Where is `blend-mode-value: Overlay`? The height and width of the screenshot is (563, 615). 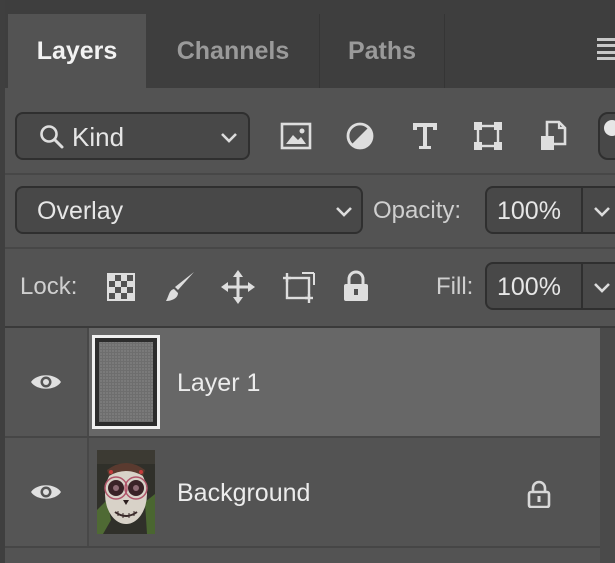 blend-mode-value: Overlay is located at coordinates (80, 211).